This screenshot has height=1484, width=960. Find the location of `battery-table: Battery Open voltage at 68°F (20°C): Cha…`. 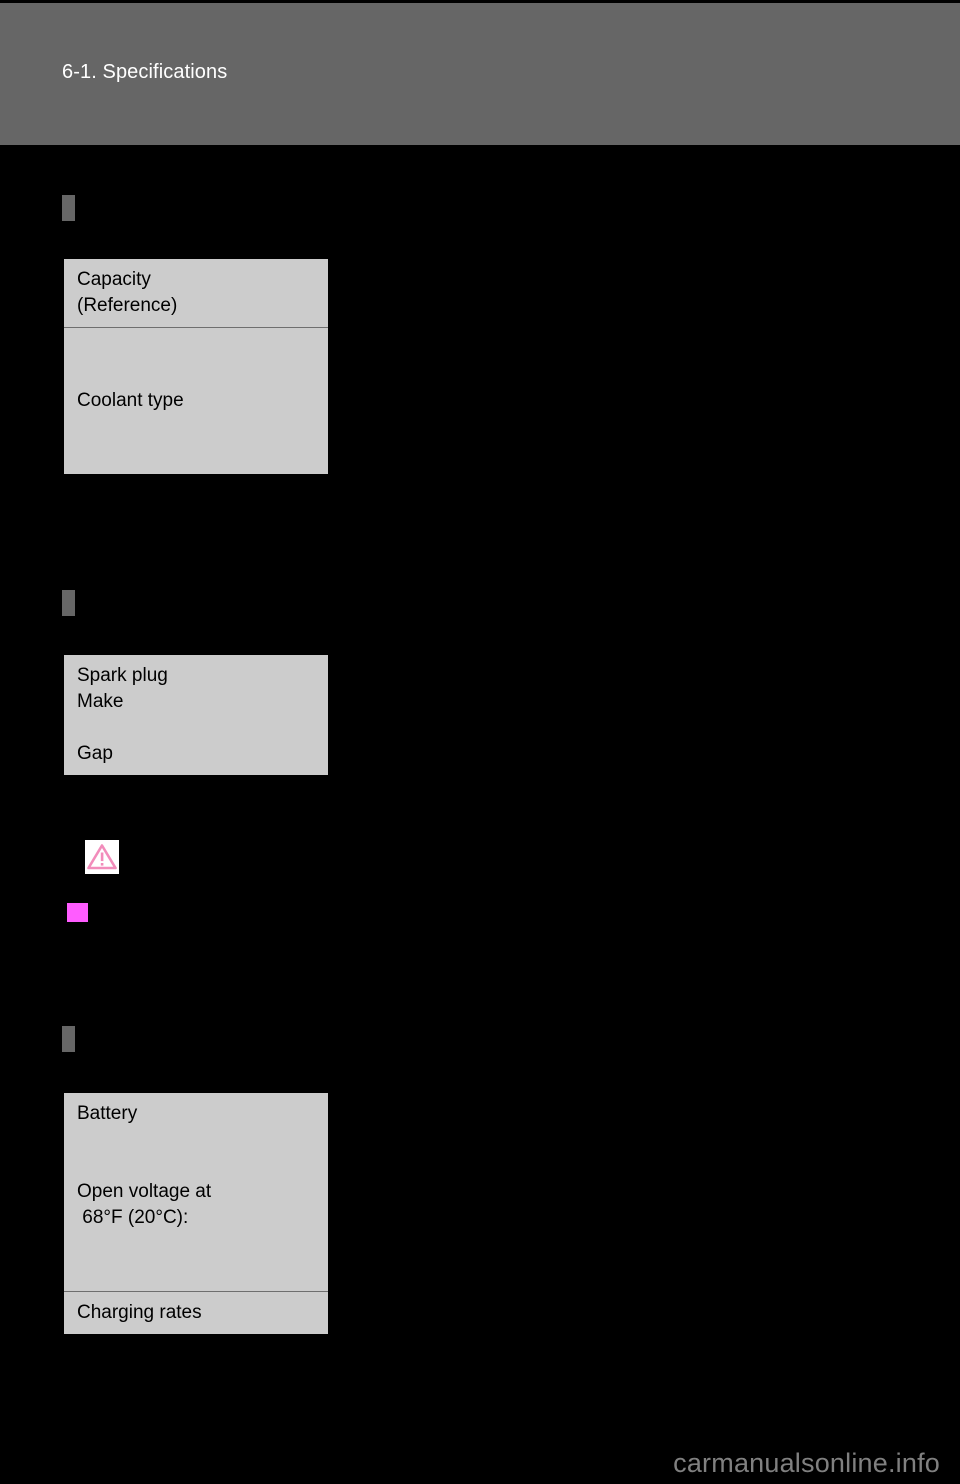

battery-table: Battery Open voltage at 68°F (20°C): Cha… is located at coordinates (196, 1213).